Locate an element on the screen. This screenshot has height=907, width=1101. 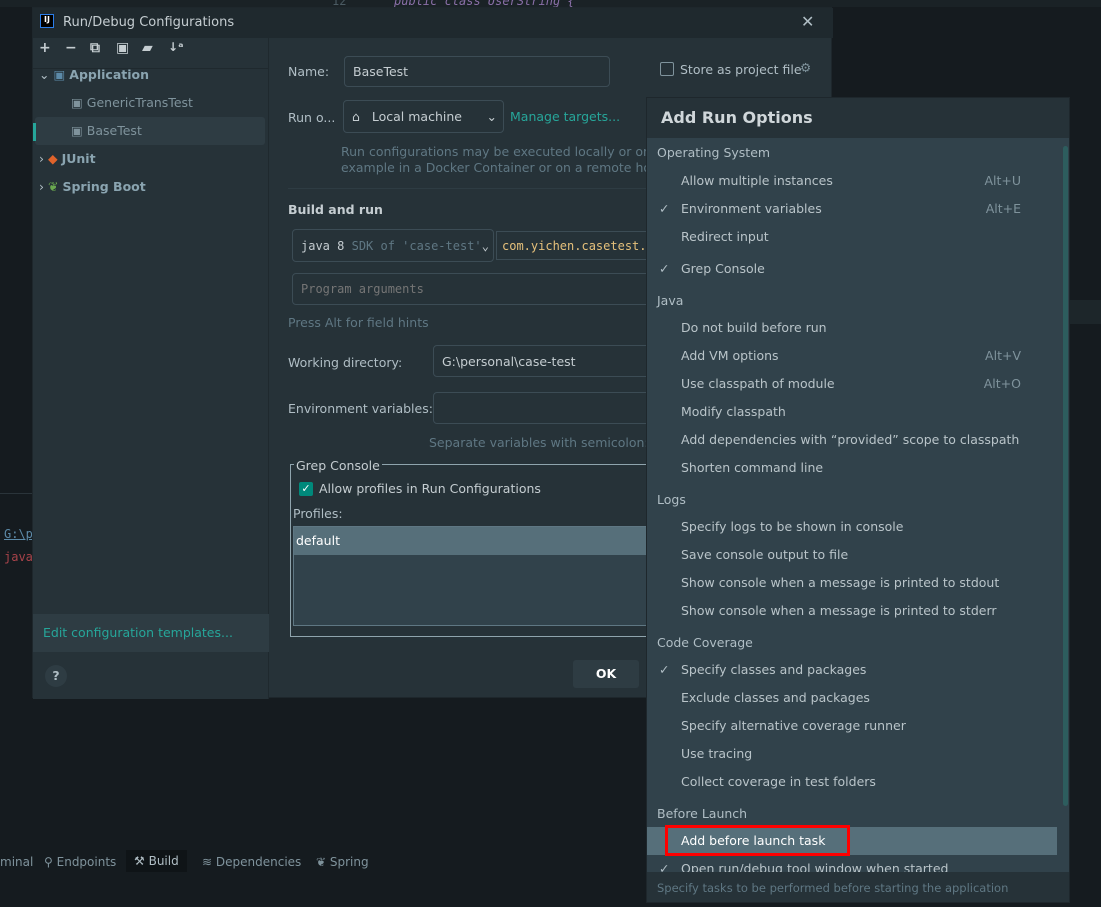
option-label: Save console output to file is located at coordinates (765, 554).